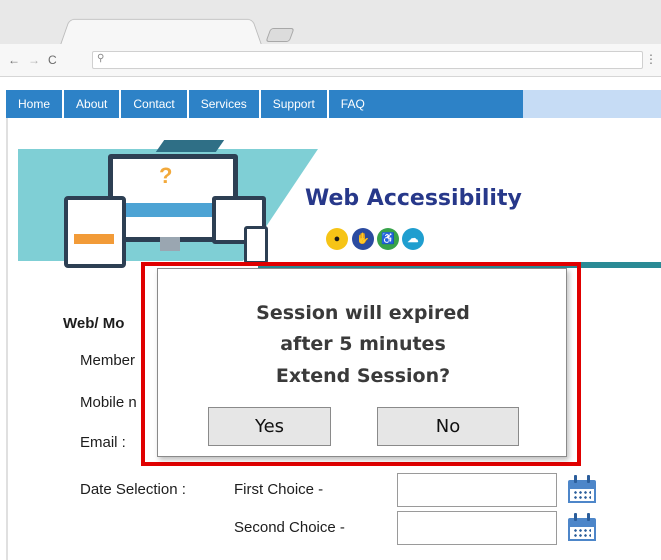 The height and width of the screenshot is (560, 661). I want to click on site-navigation: Home About Contact Services Support FAQ, so click(333, 104).